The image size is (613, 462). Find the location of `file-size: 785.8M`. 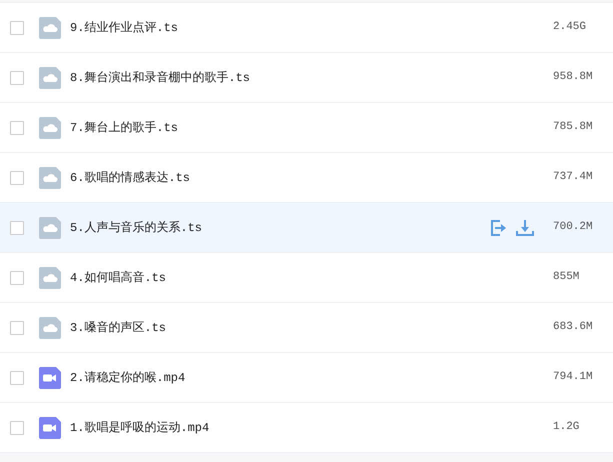

file-size: 785.8M is located at coordinates (573, 128).